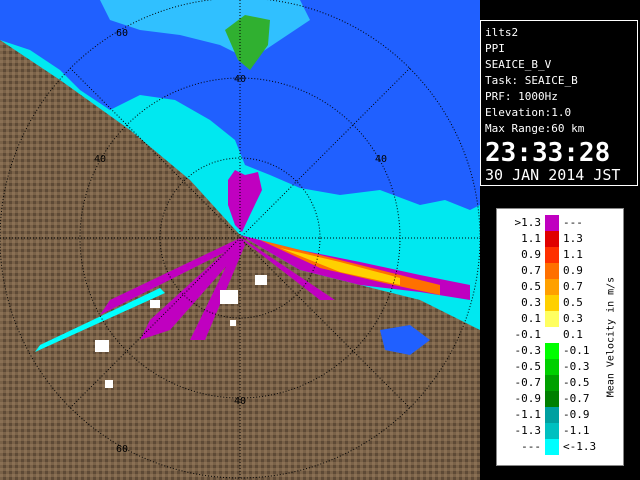  I want to click on scan-type: PPI, so click(495, 48).